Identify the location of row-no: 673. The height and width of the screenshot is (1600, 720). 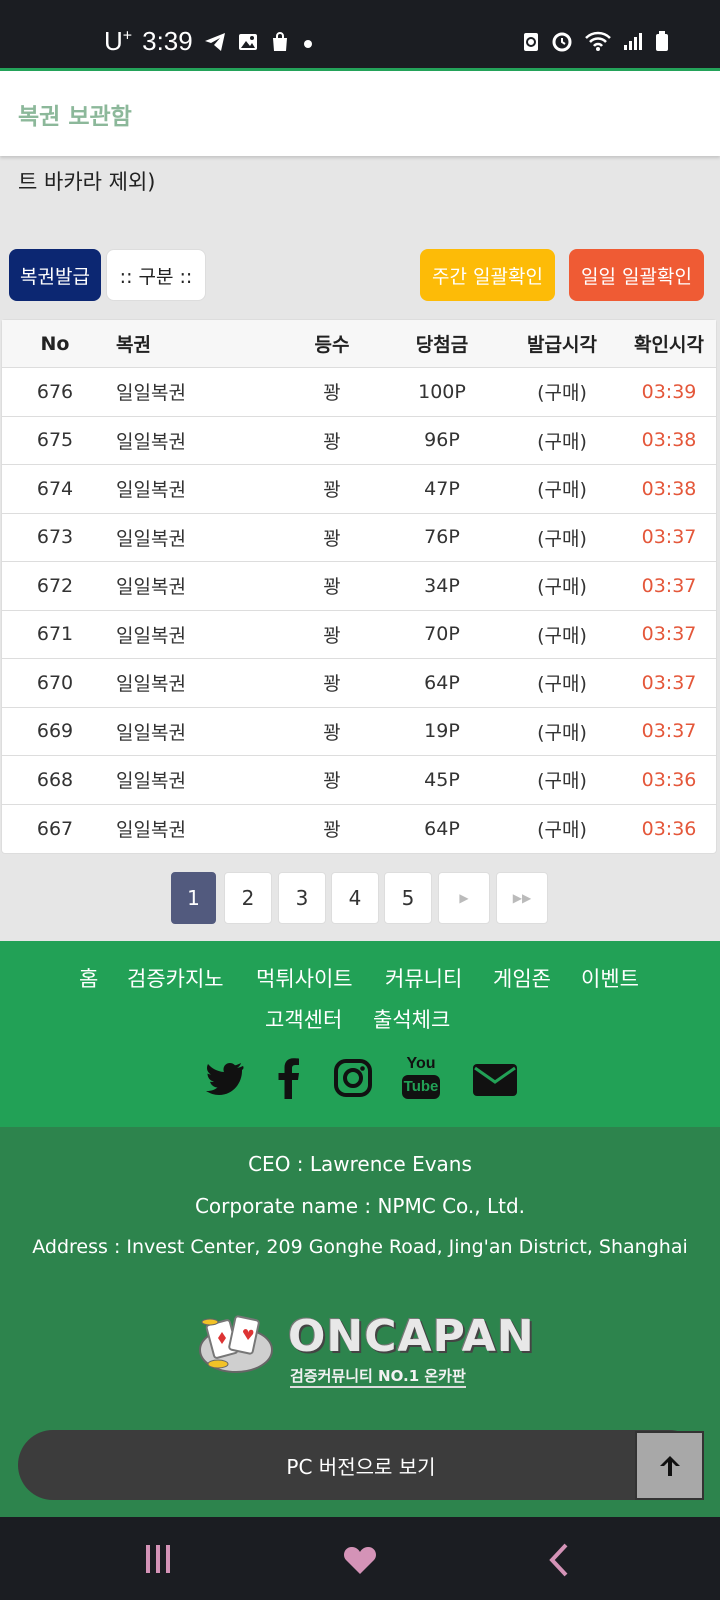
(55, 537).